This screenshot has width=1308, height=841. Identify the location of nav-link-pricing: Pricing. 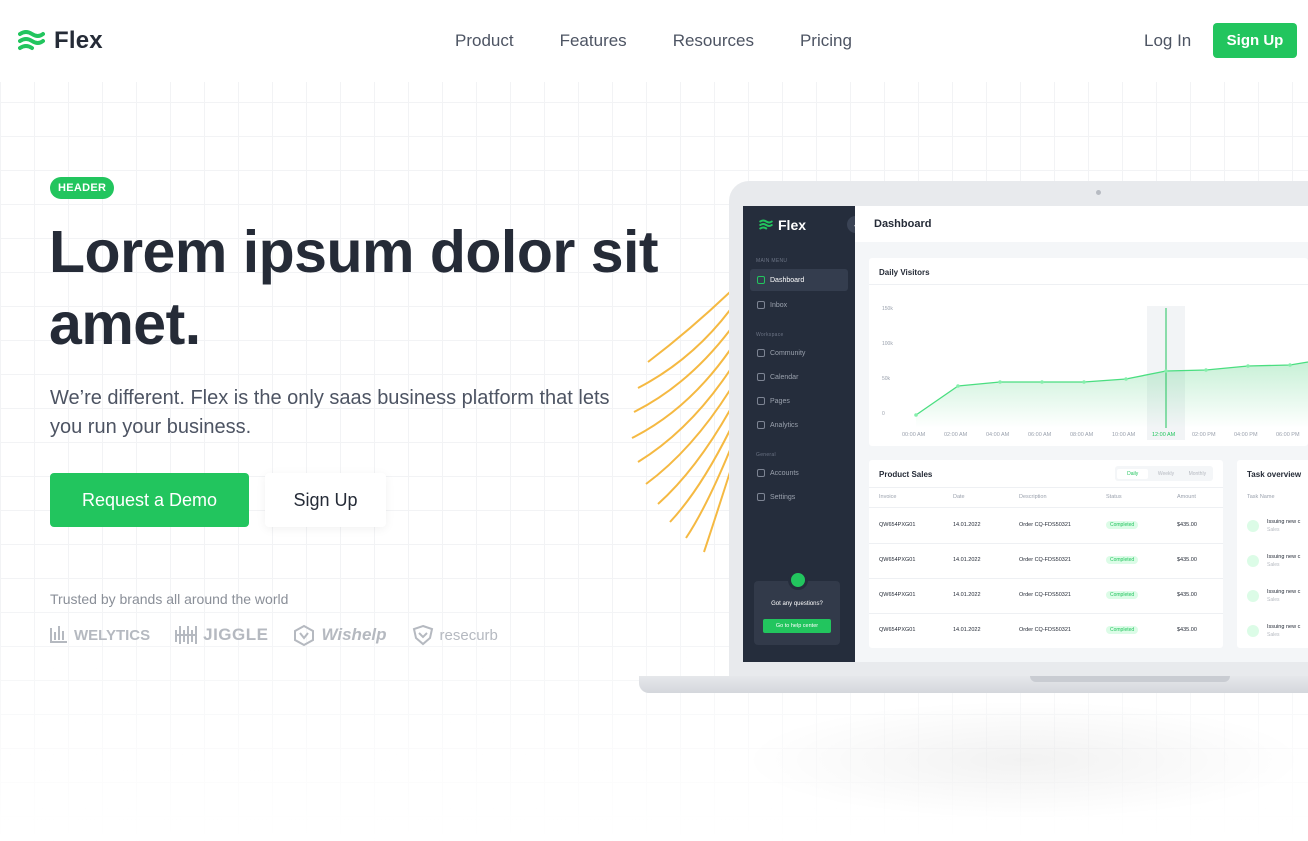
(826, 41).